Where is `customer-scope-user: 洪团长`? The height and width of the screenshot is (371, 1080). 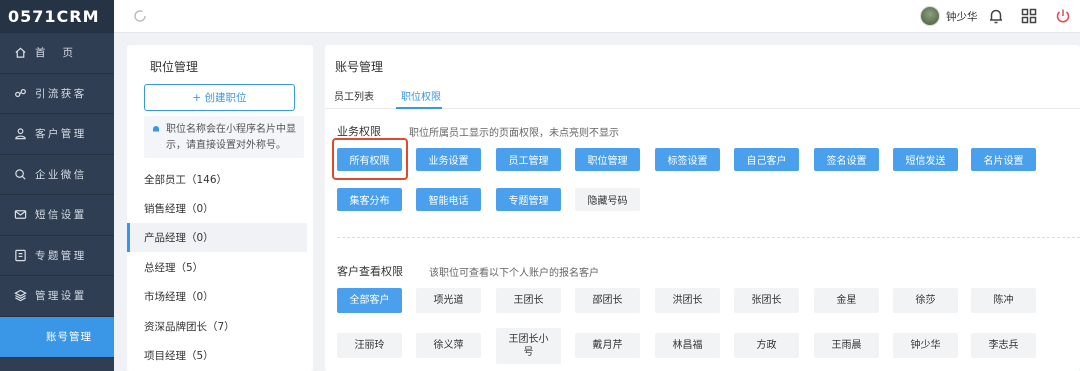
customer-scope-user: 洪团长 is located at coordinates (687, 300).